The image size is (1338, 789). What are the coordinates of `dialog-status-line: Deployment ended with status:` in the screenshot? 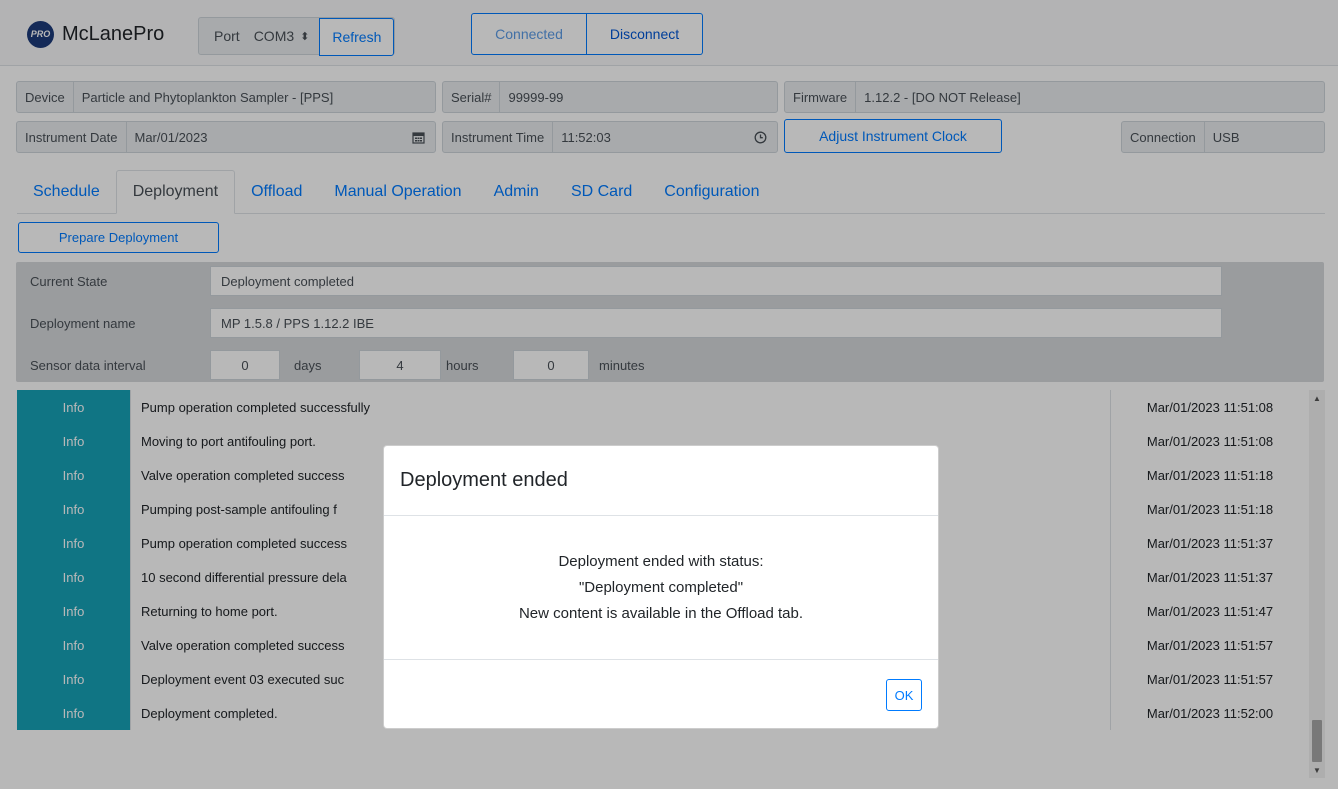 It's located at (661, 561).